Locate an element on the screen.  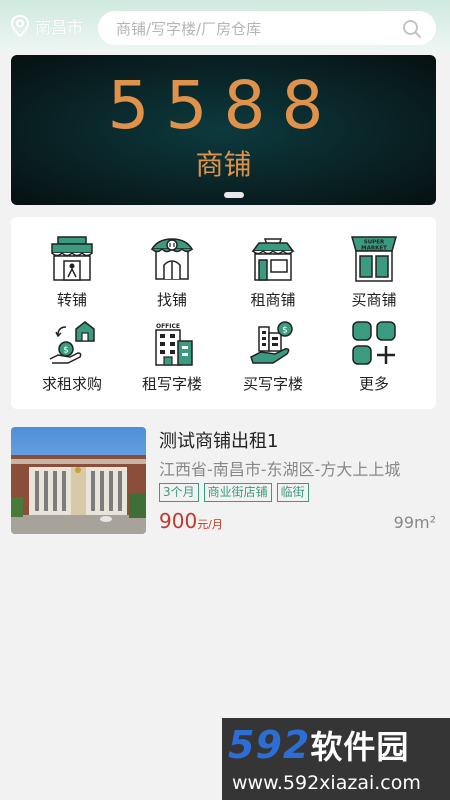
category-label: 租商铺 is located at coordinates (273, 300).